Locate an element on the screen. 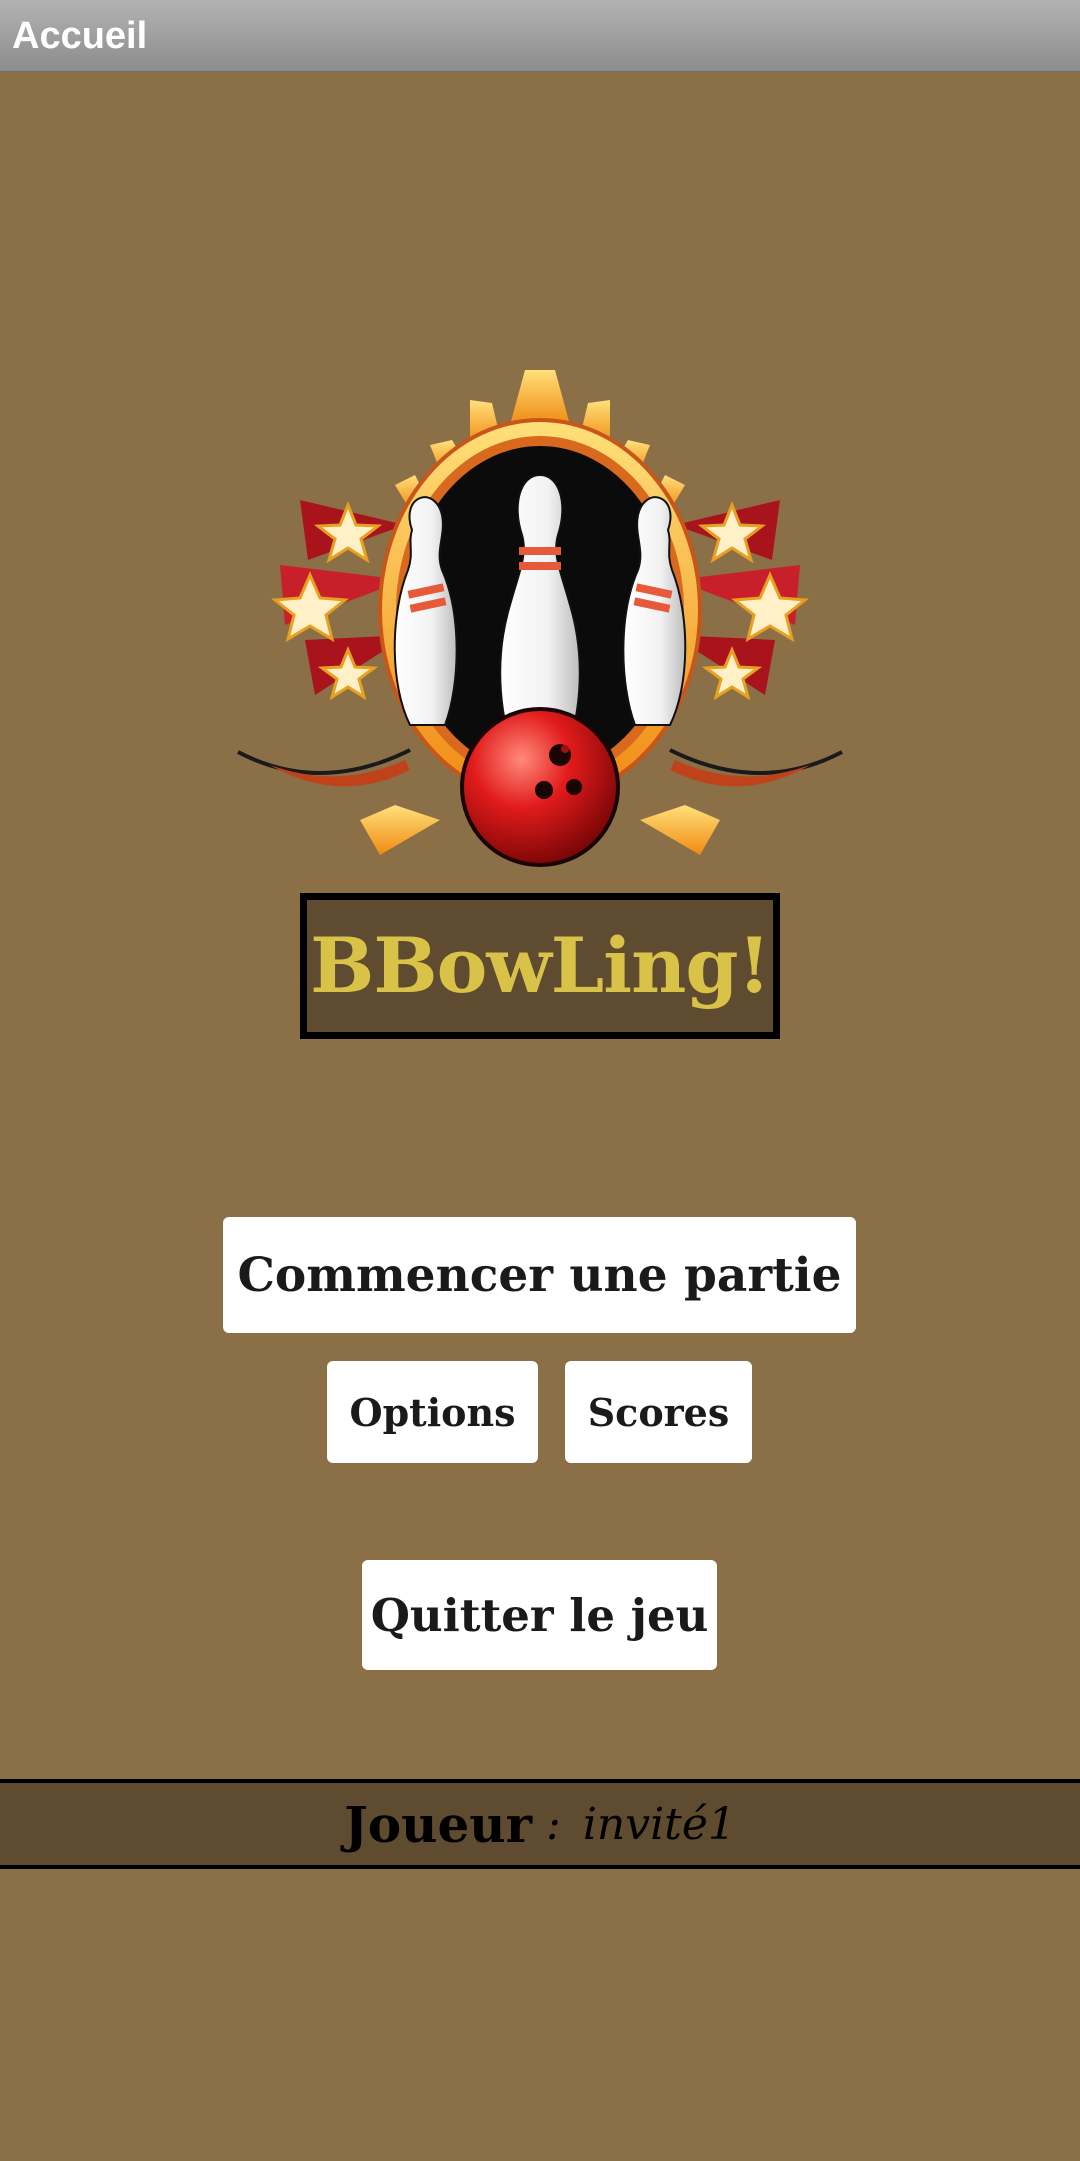 This screenshot has width=1080, height=2161. app-title-box: BBowLing! is located at coordinates (540, 966).